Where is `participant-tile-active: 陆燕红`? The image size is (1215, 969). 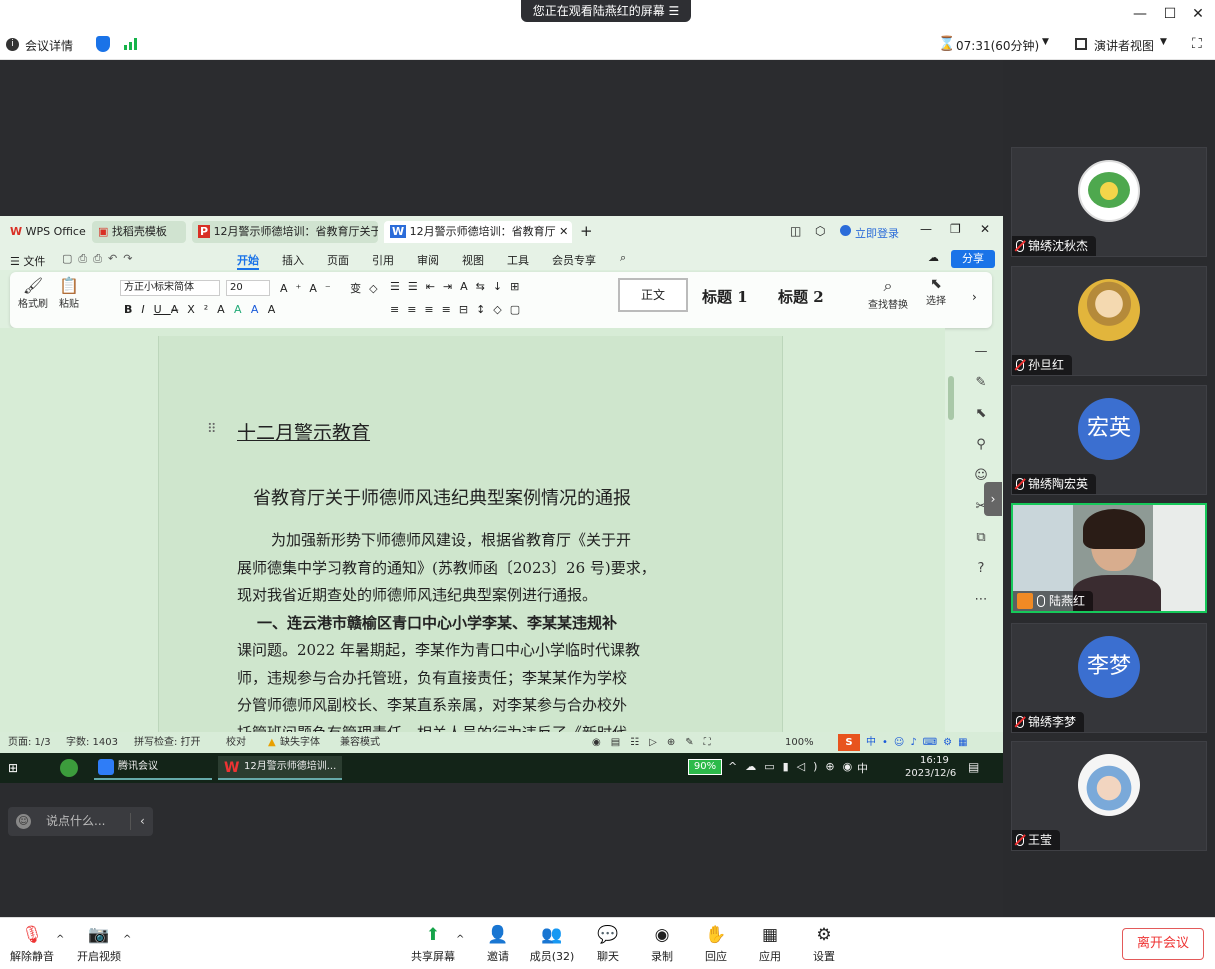 participant-tile-active: 陆燕红 is located at coordinates (1109, 558).